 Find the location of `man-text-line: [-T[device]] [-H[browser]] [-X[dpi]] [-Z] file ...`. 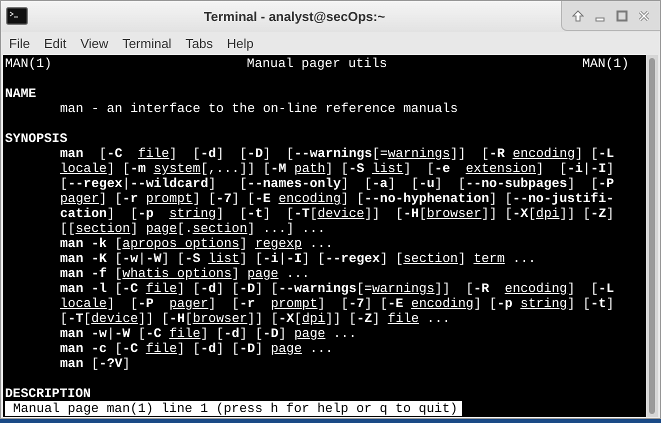

man-text-line: [-T[device]] [-H[browser]] [-X[dpi]] [-Z] file ... is located at coordinates (255, 318).